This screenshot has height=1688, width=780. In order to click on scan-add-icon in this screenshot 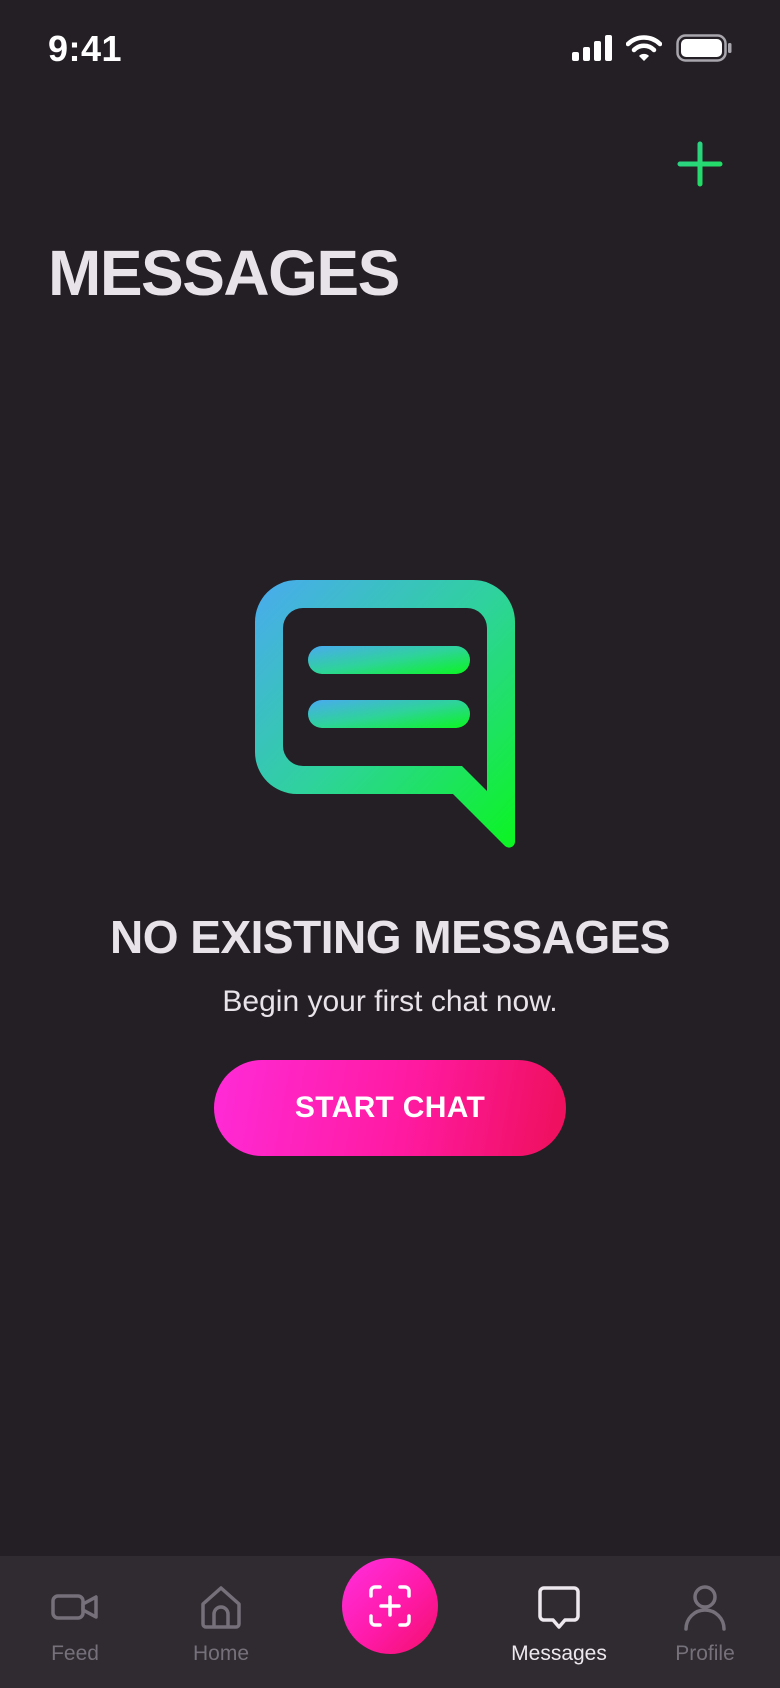, I will do `click(390, 1606)`.